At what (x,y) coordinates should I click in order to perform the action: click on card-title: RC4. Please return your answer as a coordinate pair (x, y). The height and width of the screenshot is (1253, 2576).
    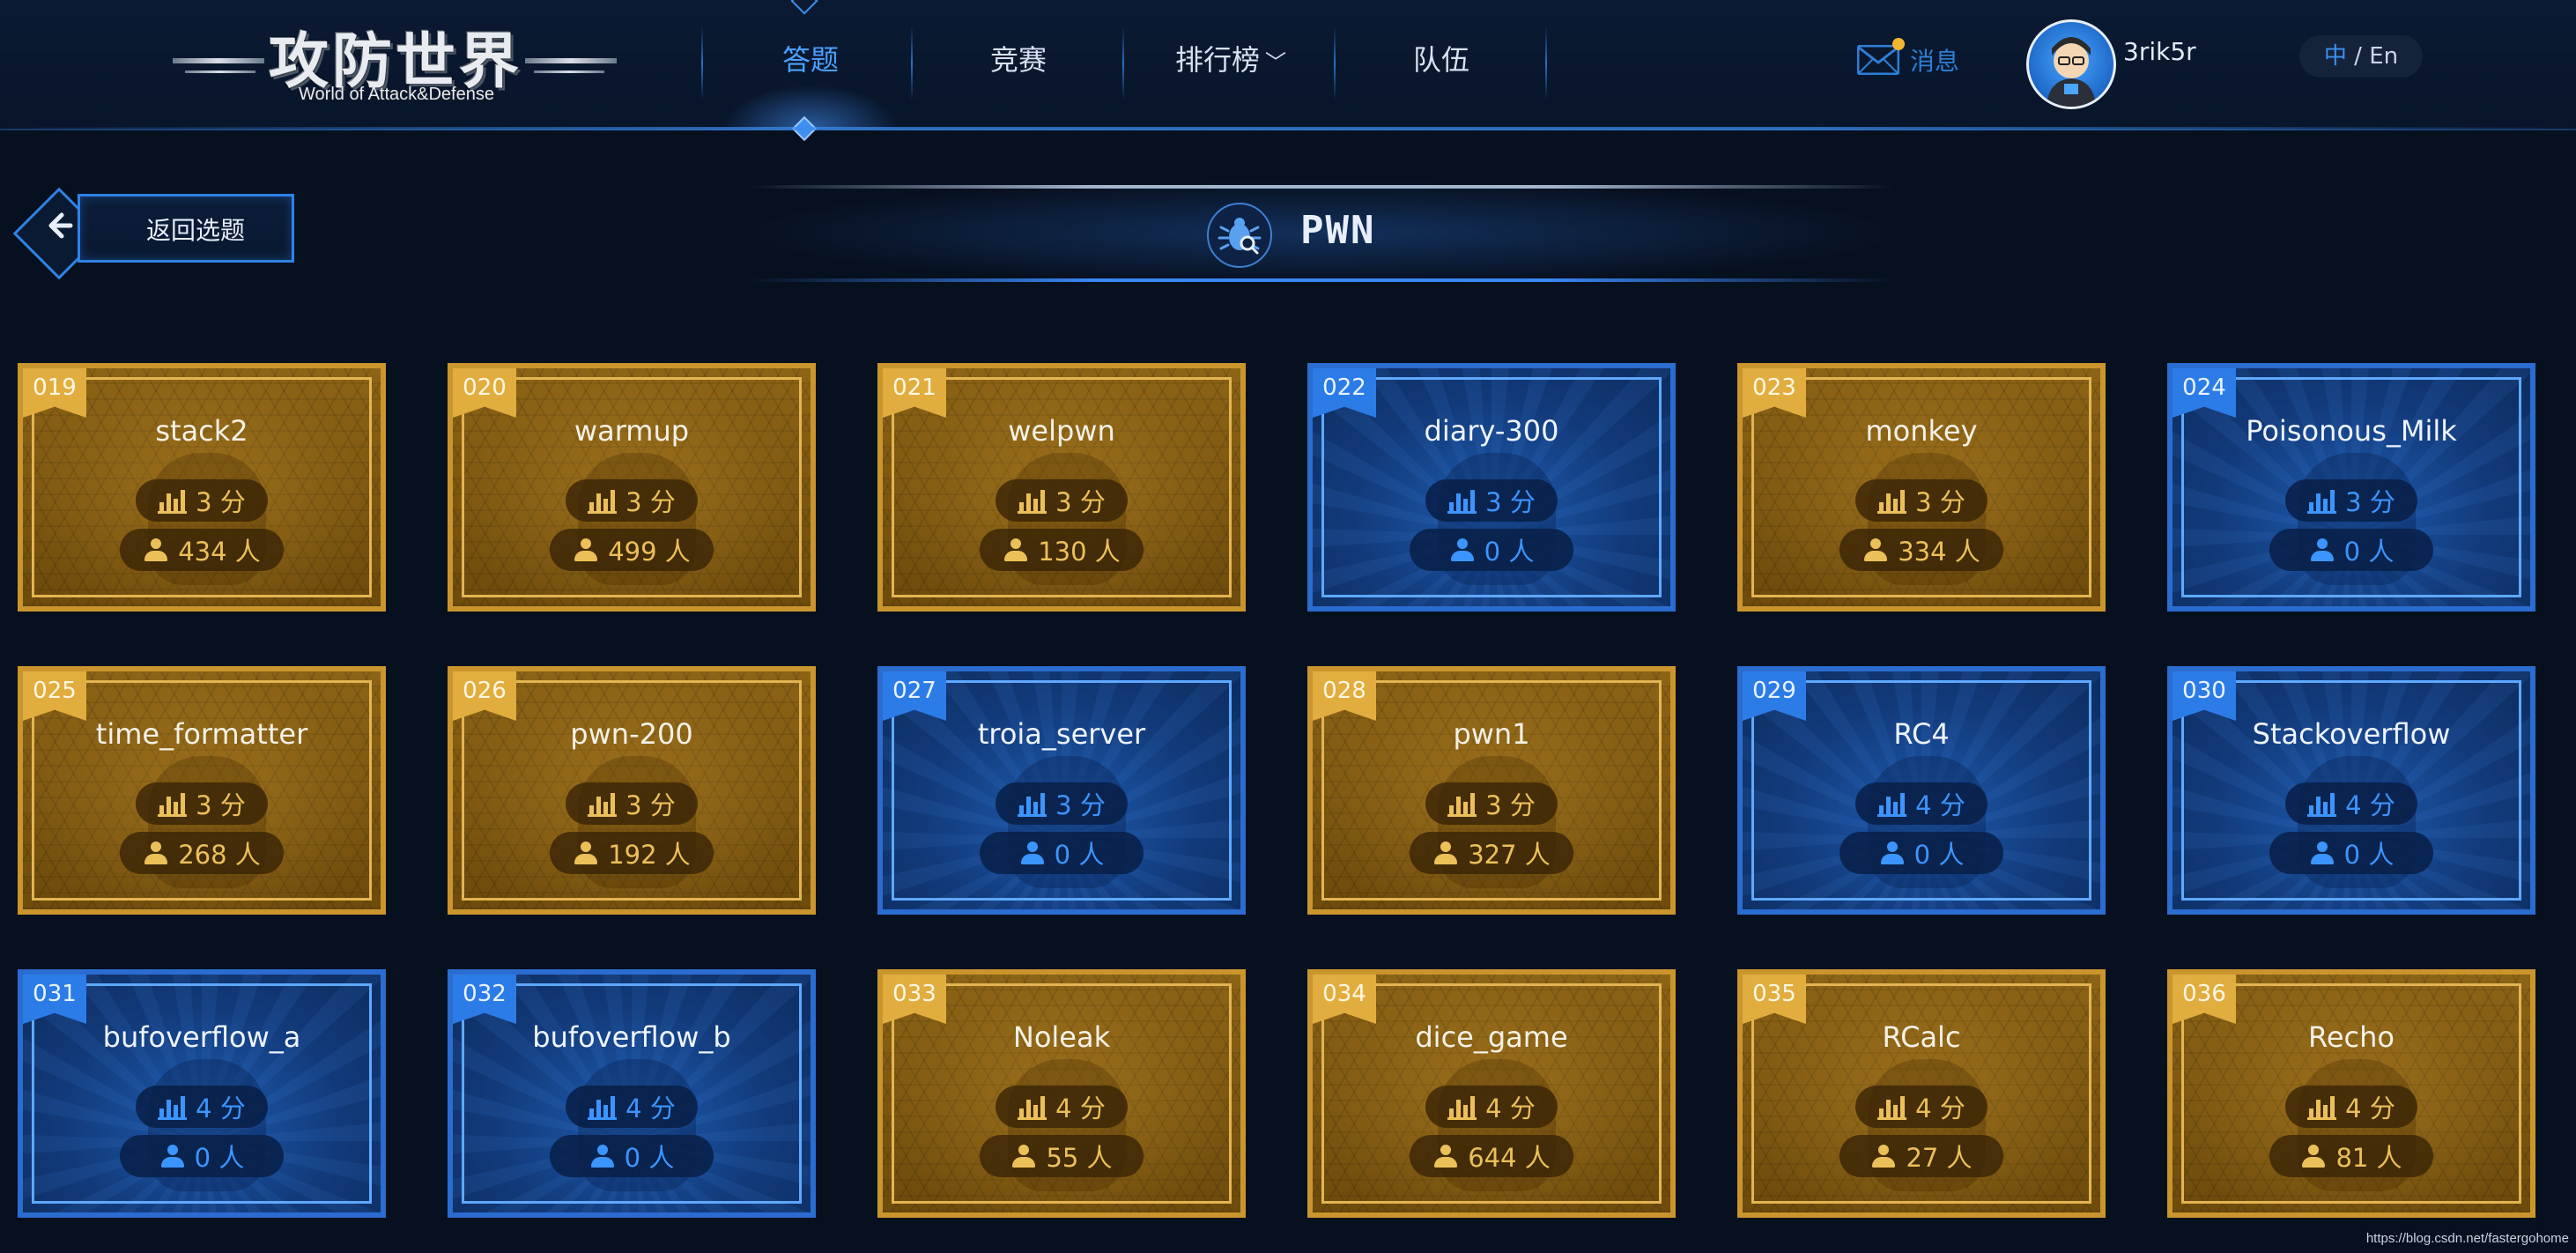
    Looking at the image, I should click on (1922, 734).